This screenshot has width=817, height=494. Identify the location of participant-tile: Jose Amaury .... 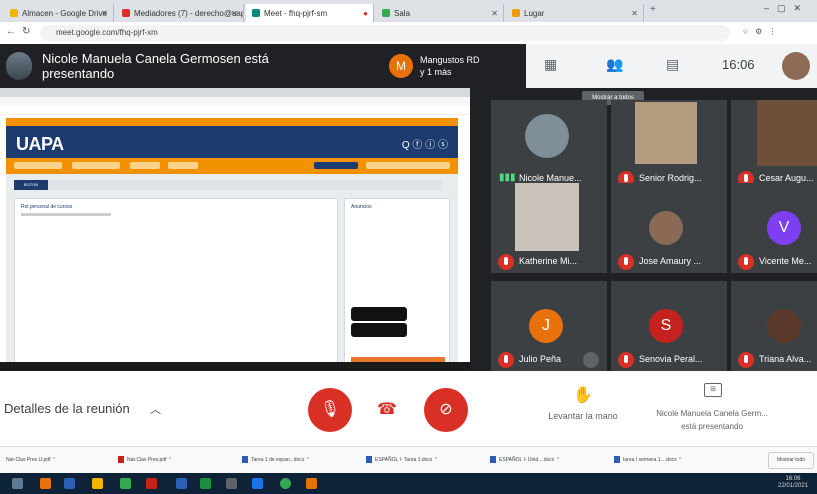
(669, 228).